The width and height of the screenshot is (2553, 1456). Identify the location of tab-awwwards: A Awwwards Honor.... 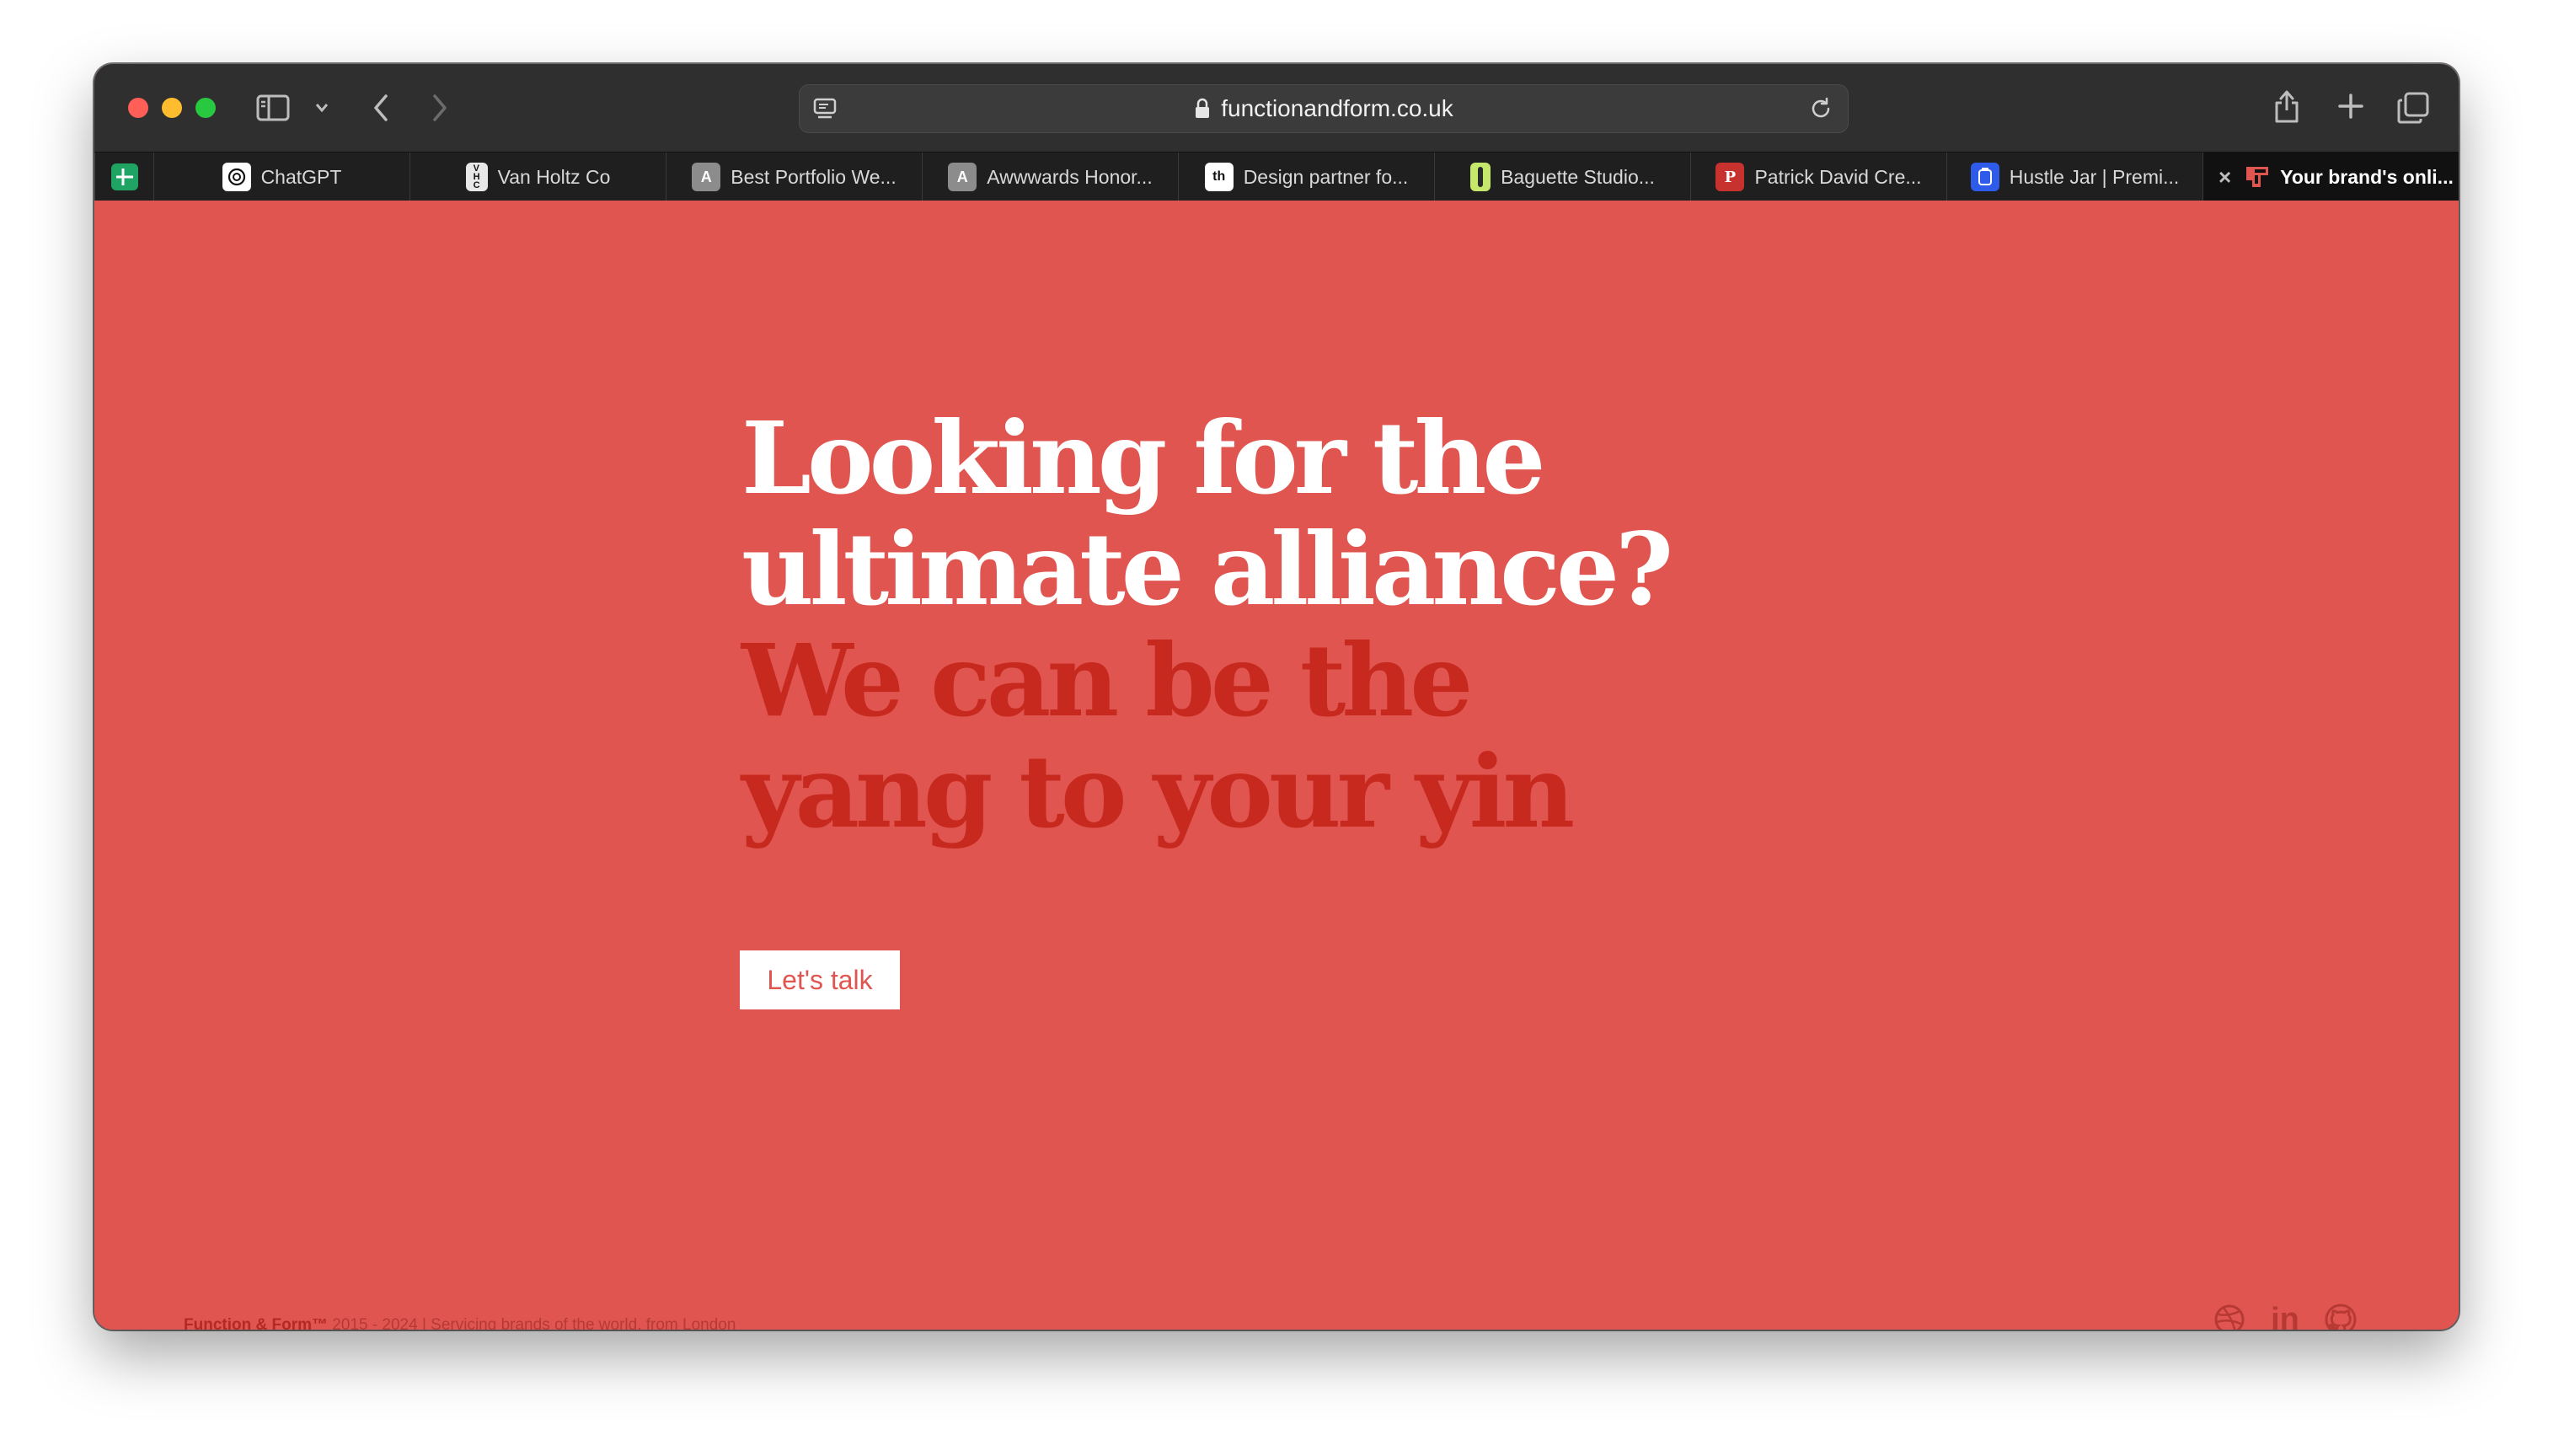
(1050, 177).